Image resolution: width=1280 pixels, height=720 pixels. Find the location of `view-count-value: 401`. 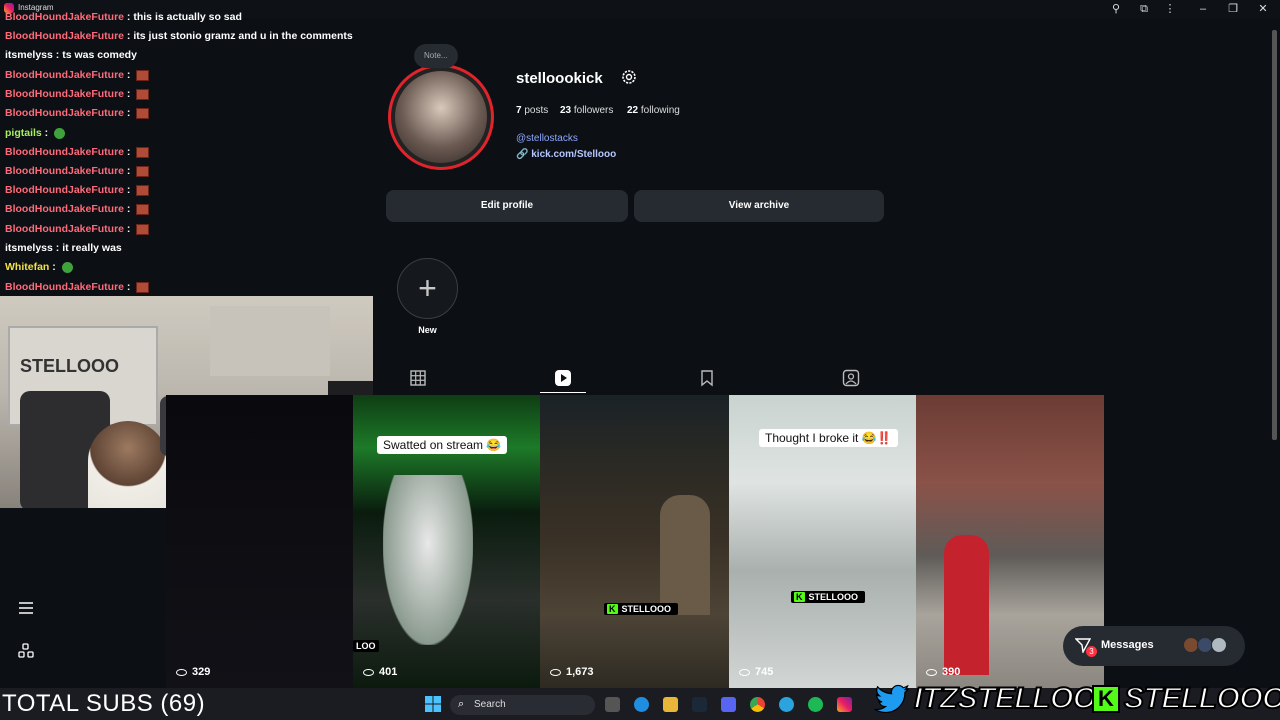

view-count-value: 401 is located at coordinates (388, 672).